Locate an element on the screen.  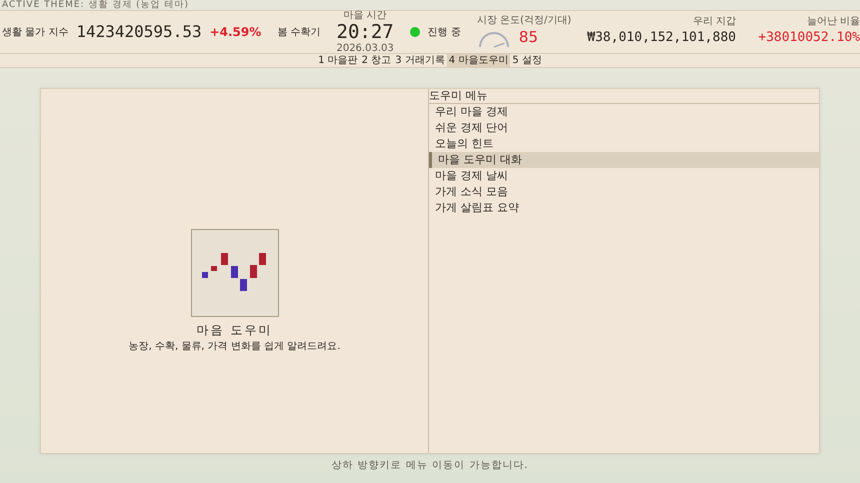
menu-item: 마을 경제 날씨 is located at coordinates (624, 176).